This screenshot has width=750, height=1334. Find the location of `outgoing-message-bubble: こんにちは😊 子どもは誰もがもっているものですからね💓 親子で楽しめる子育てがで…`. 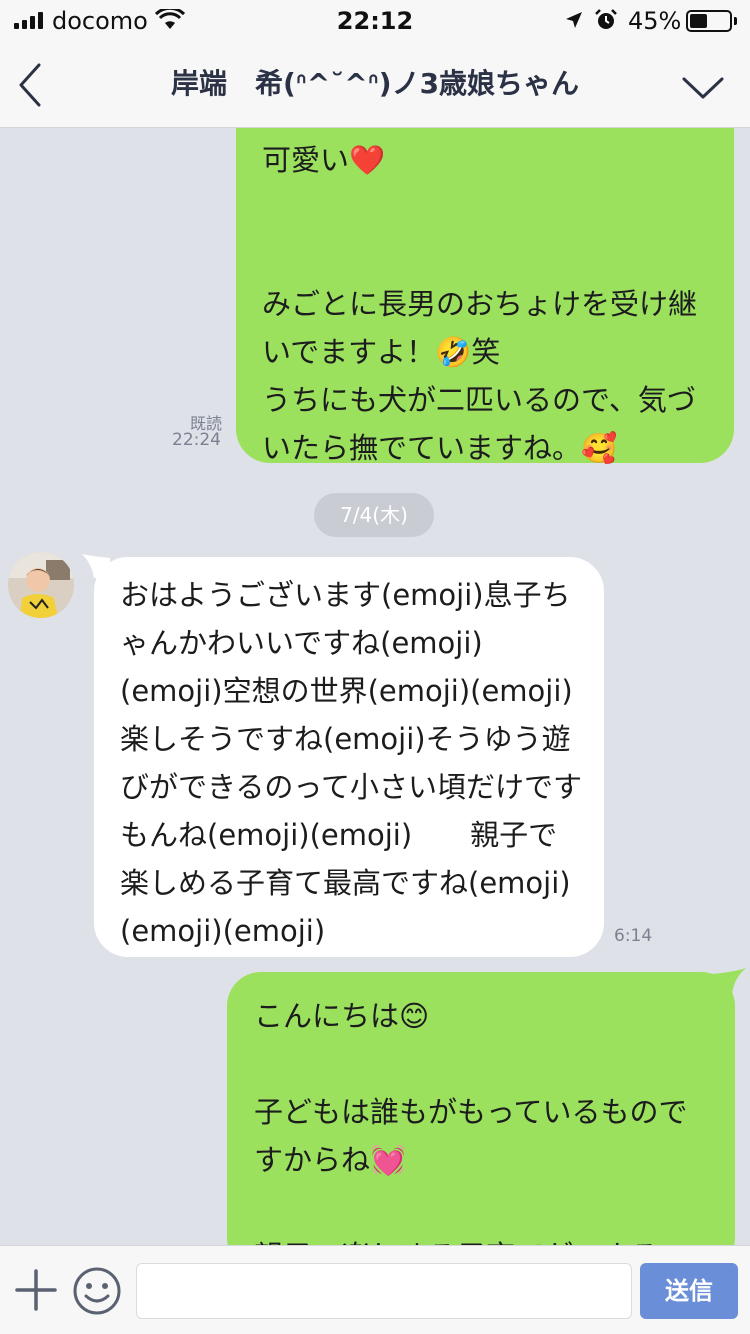

outgoing-message-bubble: こんにちは😊 子どもは誰もがもっているものですからね💓 親子で楽しめる子育てがで… is located at coordinates (481, 1108).